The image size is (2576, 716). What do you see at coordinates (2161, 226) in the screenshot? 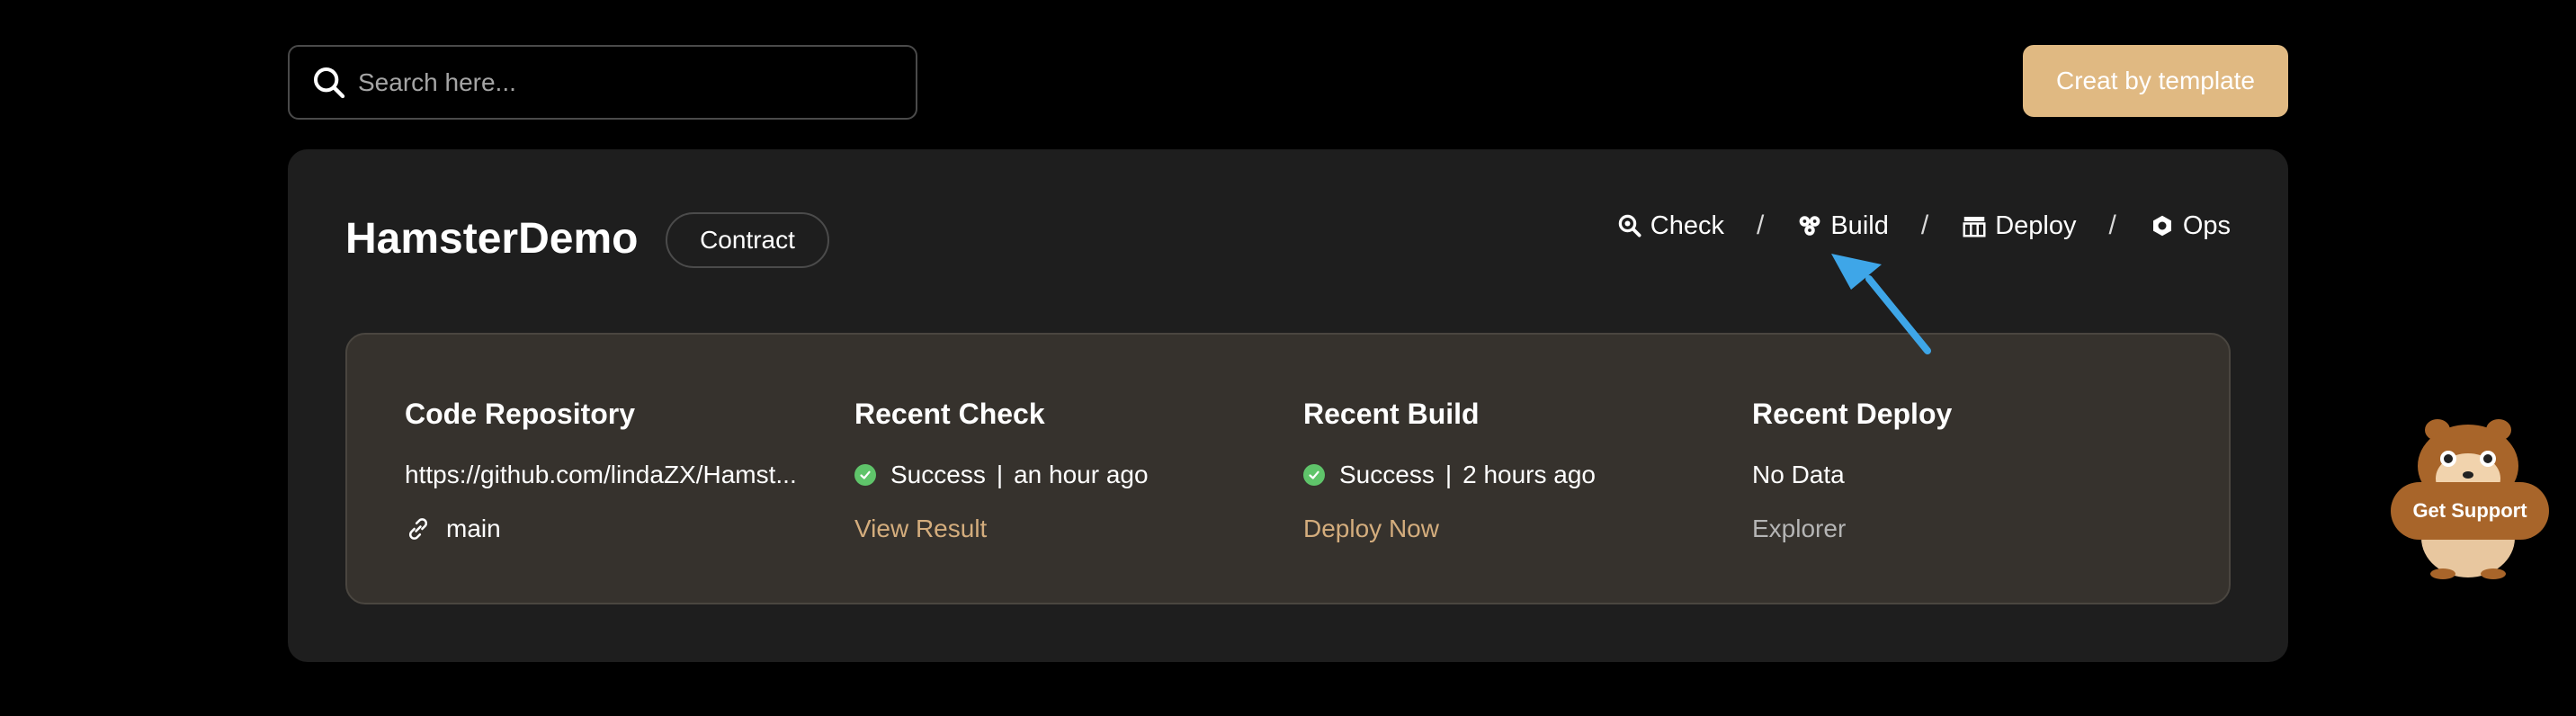
I see `ops-icon` at bounding box center [2161, 226].